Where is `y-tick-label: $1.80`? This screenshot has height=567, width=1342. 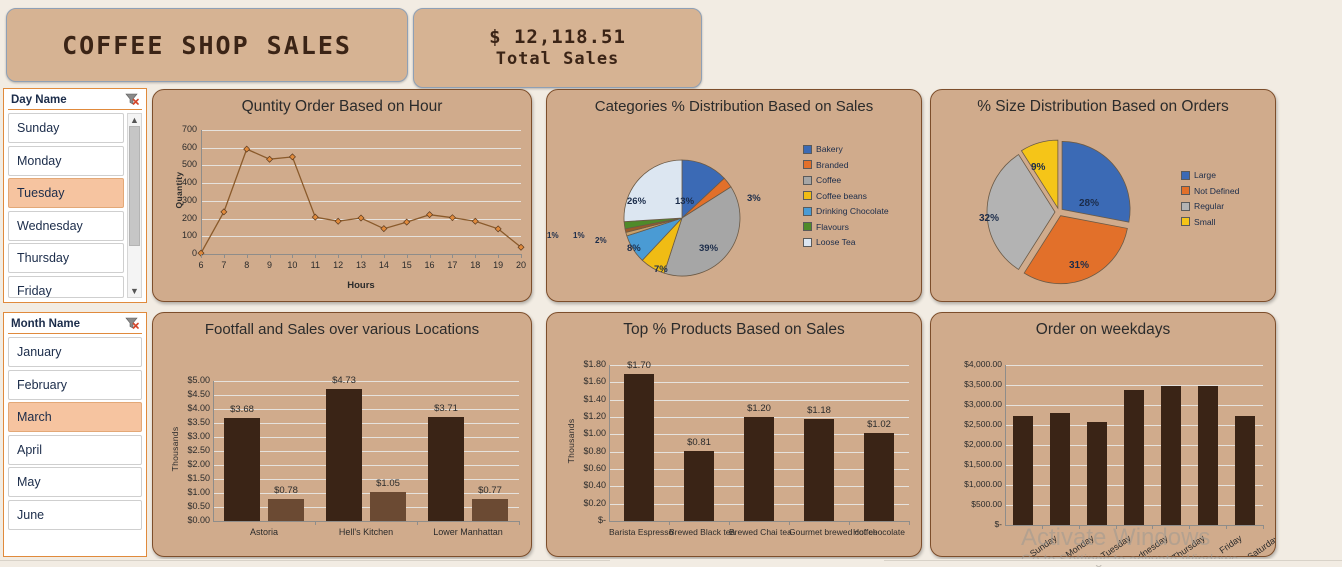
y-tick-label: $1.80 is located at coordinates (594, 364).